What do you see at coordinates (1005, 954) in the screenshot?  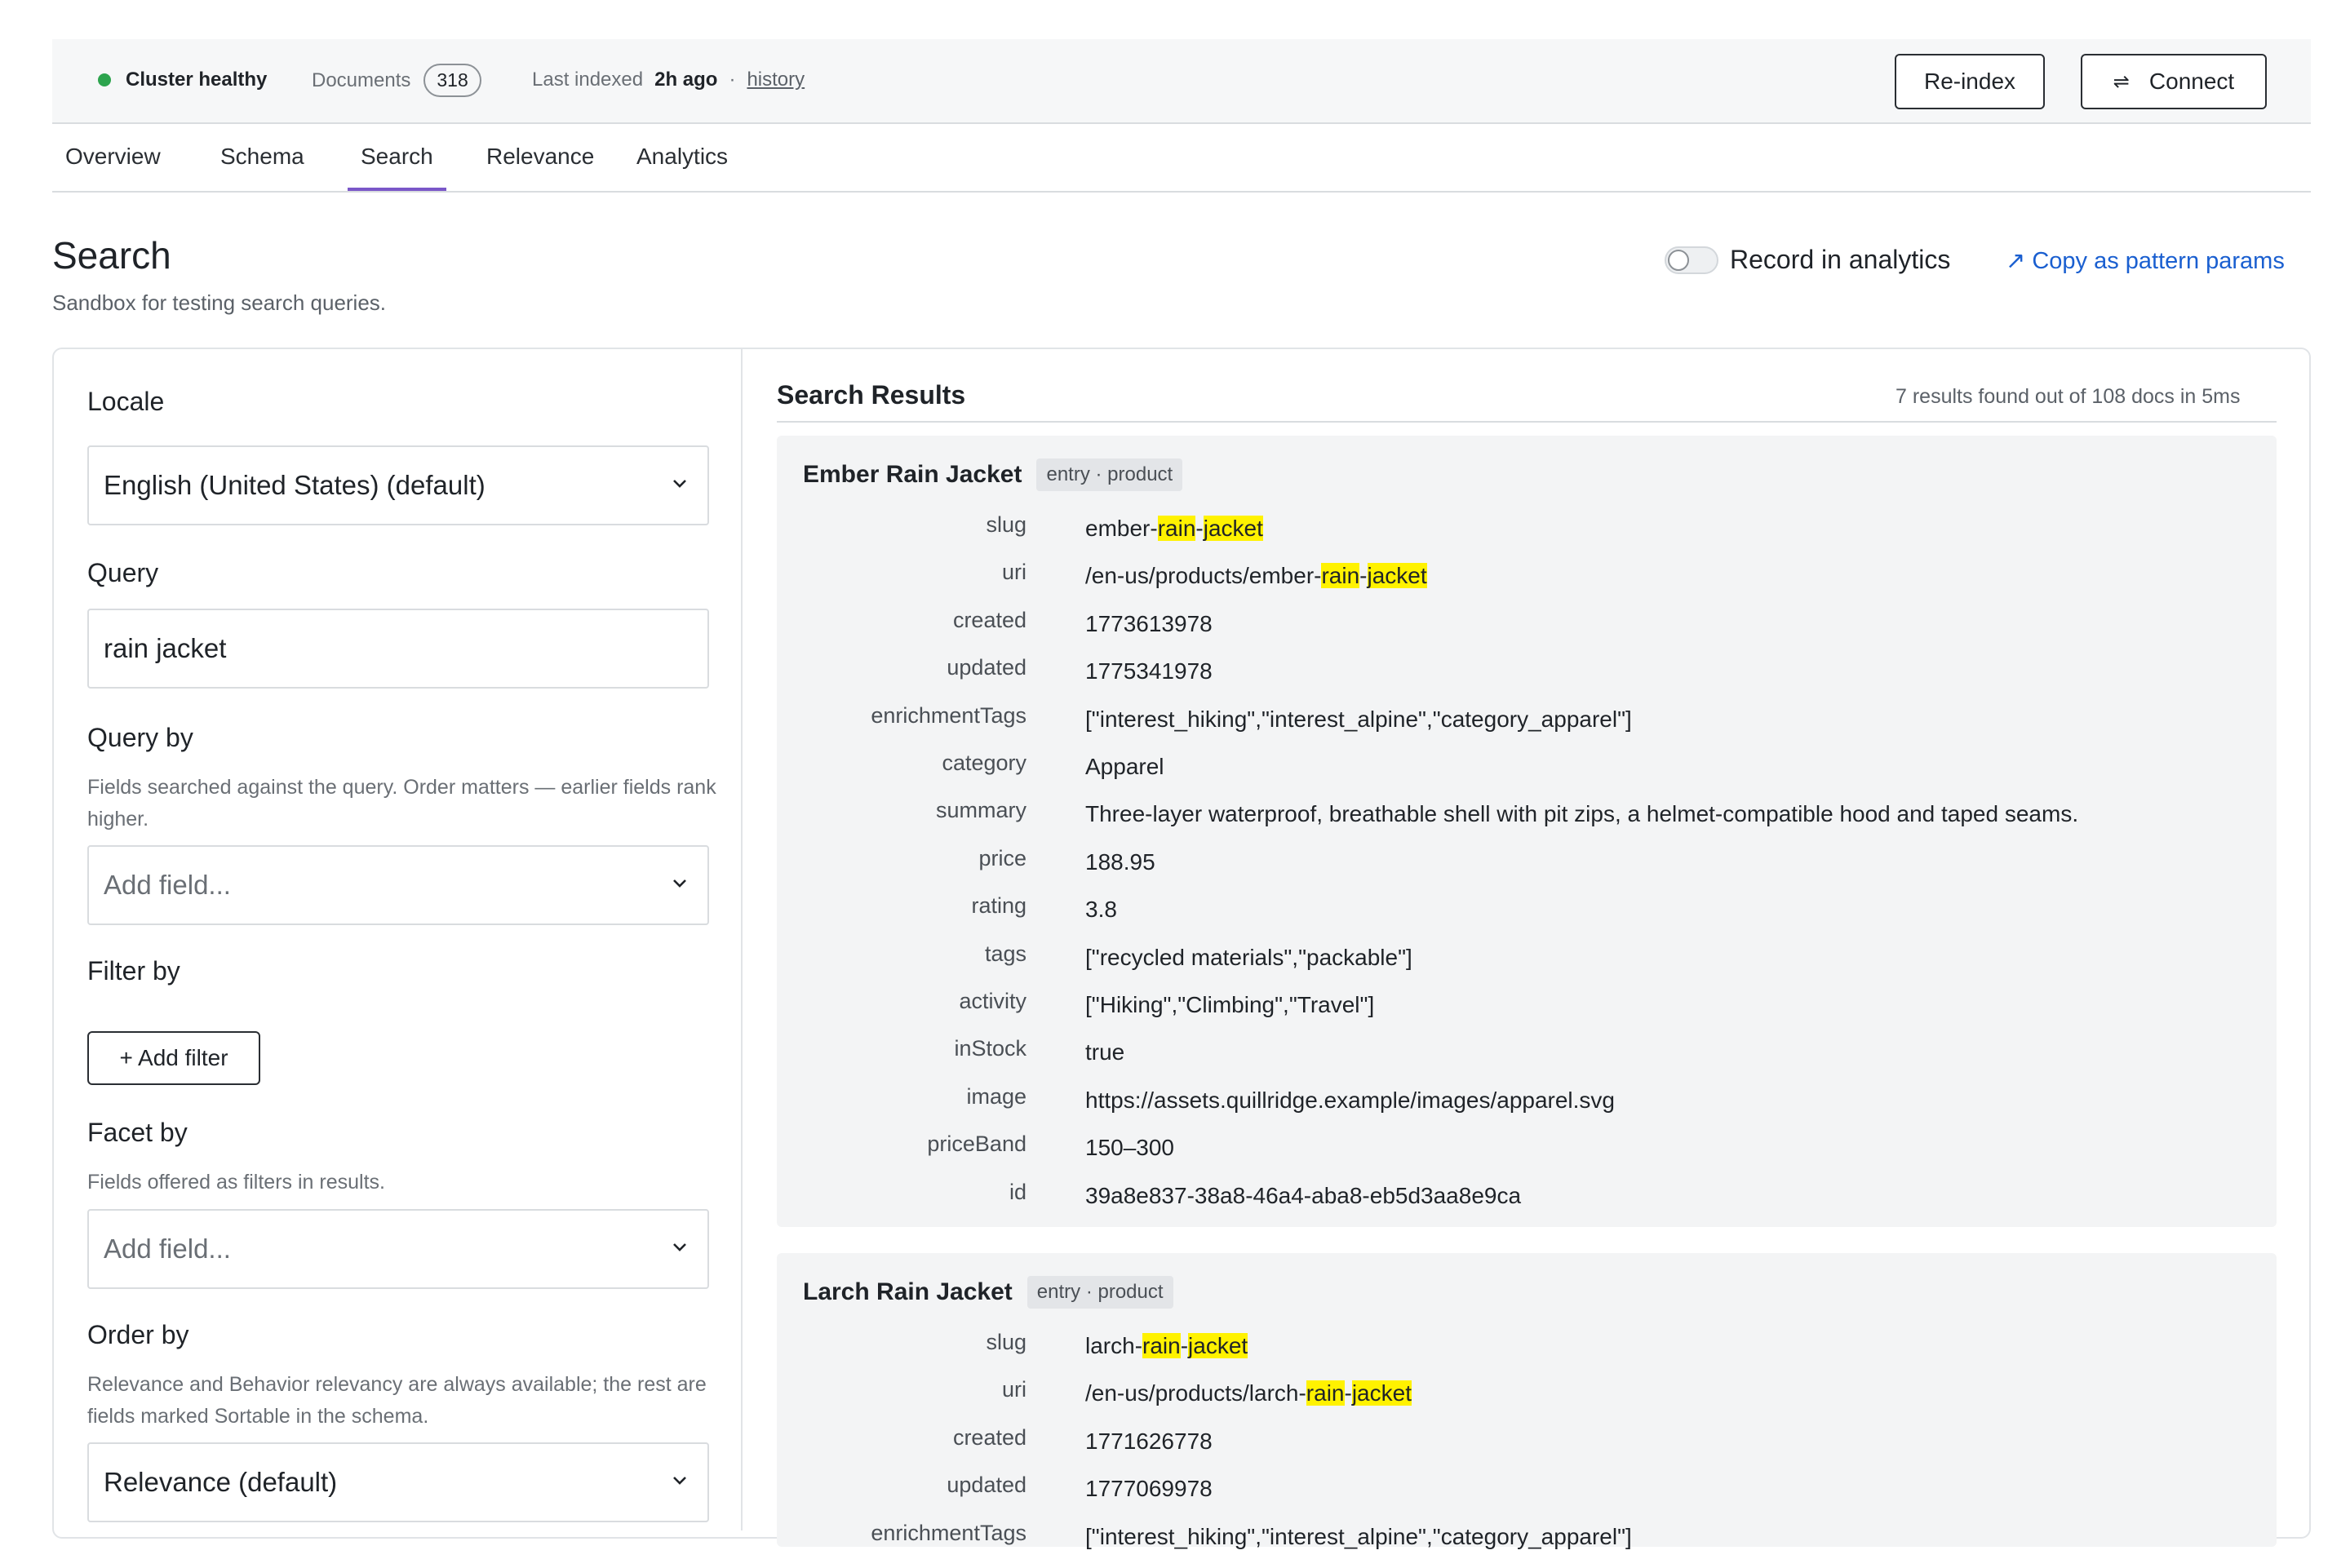 I see `field-key: tags` at bounding box center [1005, 954].